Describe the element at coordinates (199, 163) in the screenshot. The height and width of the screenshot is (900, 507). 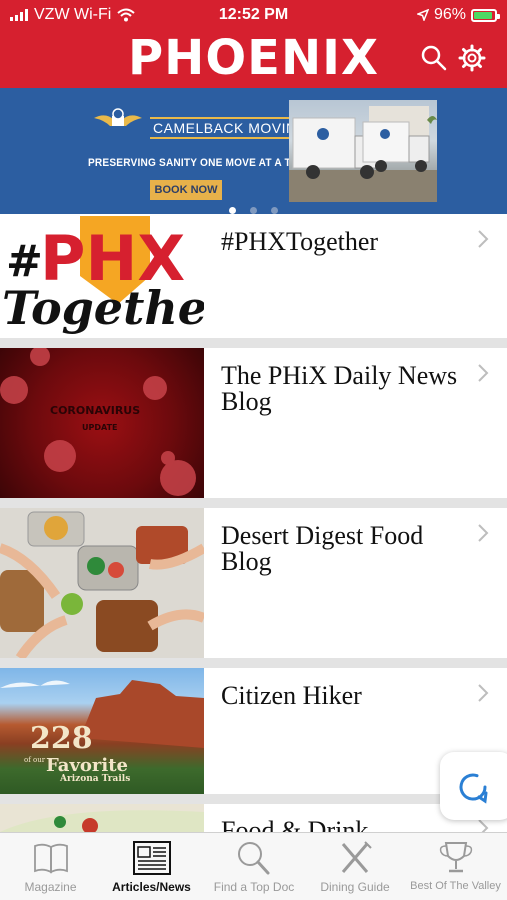
I see `banner-tagline: PRESERVING SANITY ONE MOVE AT A TIME` at that location.